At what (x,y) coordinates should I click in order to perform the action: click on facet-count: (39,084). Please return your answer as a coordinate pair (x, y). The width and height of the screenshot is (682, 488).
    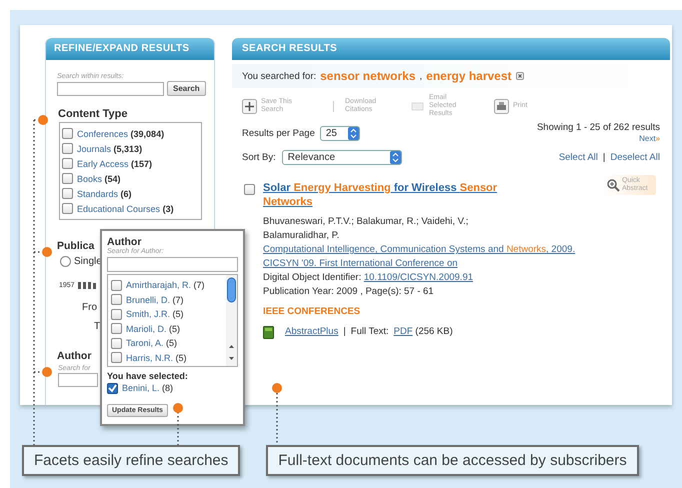
    Looking at the image, I should click on (147, 133).